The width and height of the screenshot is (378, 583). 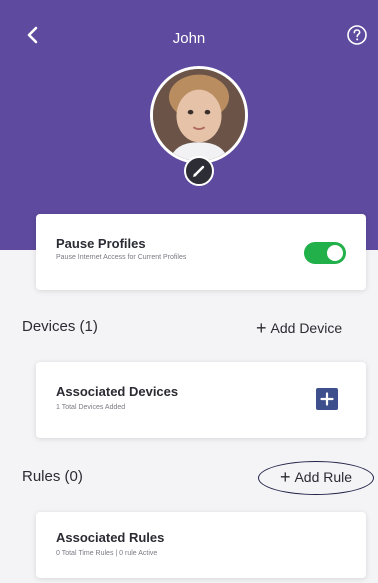 I want to click on associated-devices-title: Associated Devices, so click(x=117, y=391).